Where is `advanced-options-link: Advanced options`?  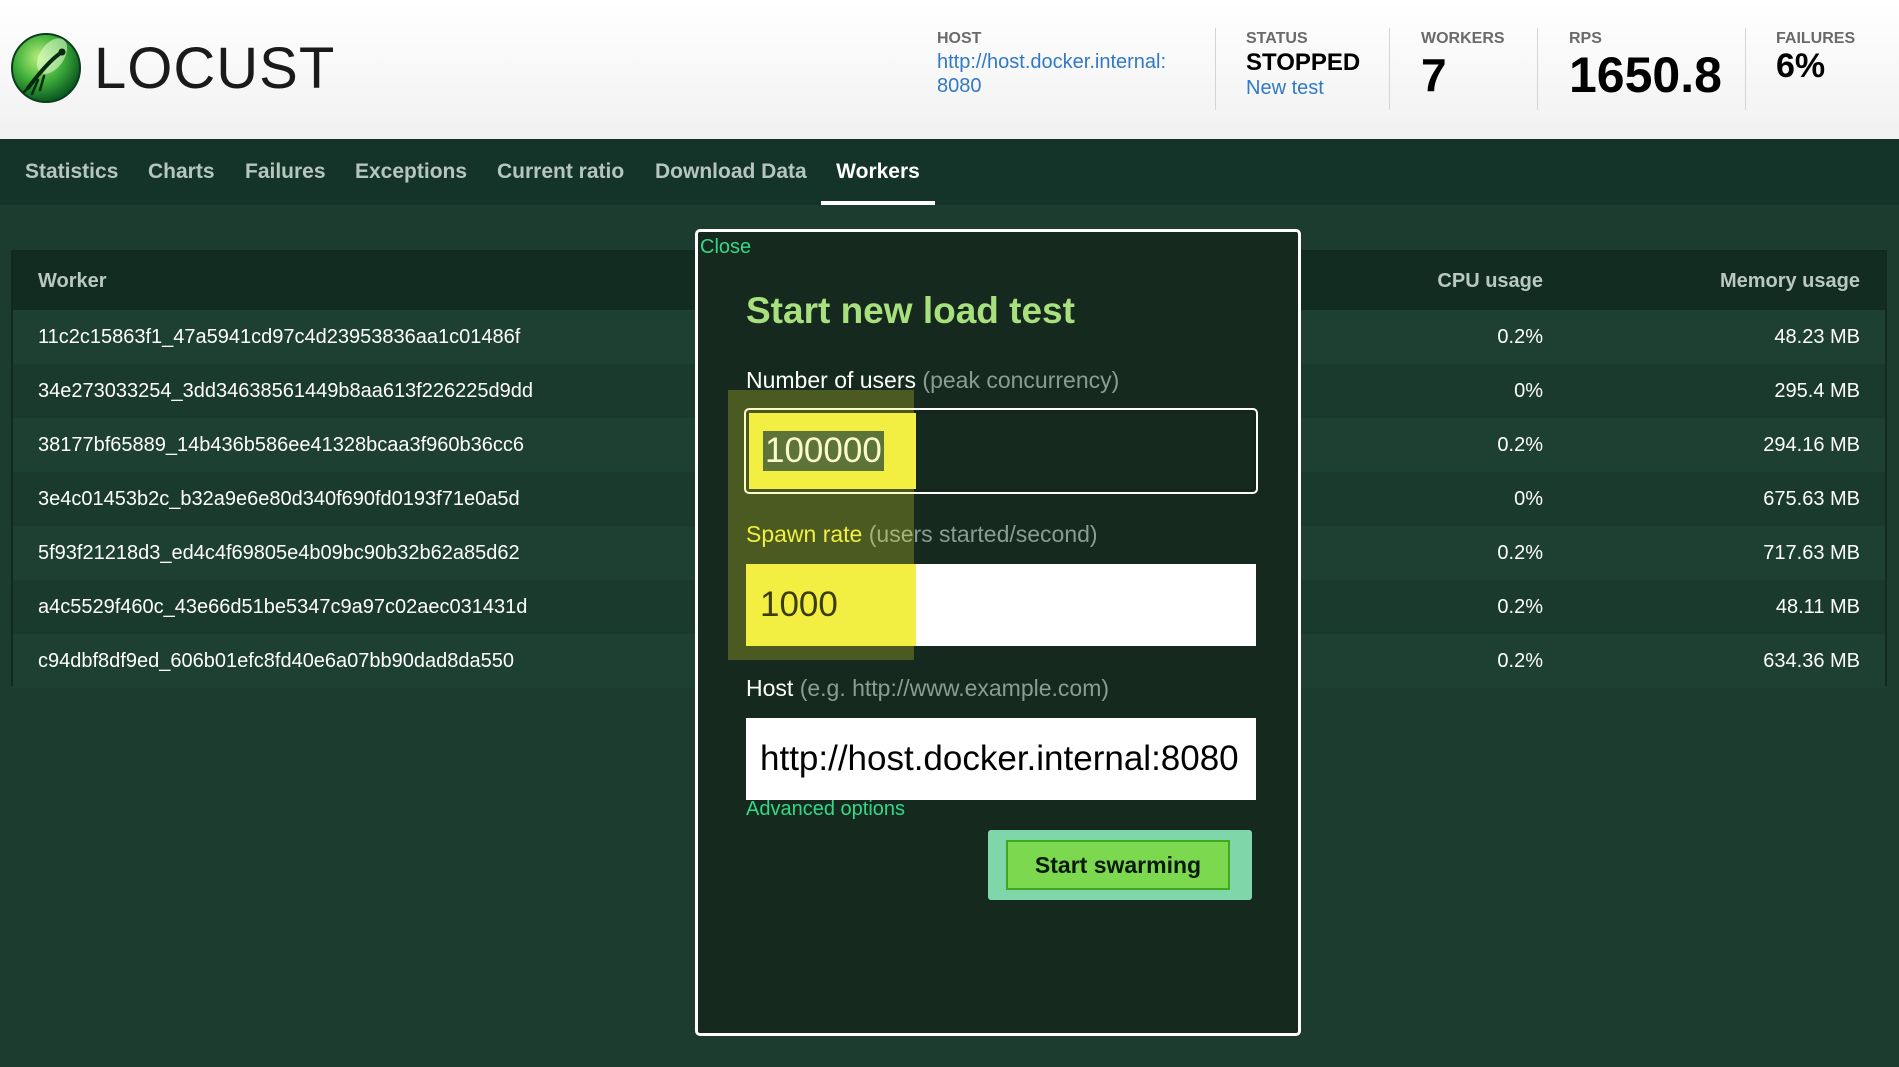
advanced-options-link: Advanced options is located at coordinates (825, 809).